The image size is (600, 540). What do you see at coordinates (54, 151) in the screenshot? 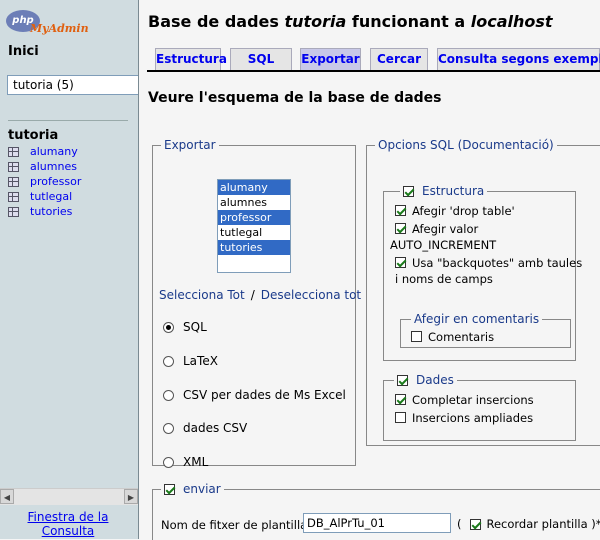
I see `table-link: alumany` at bounding box center [54, 151].